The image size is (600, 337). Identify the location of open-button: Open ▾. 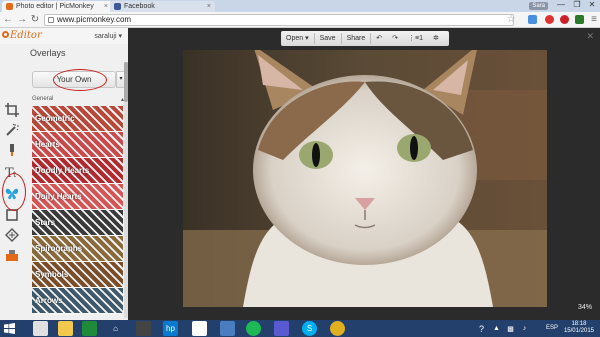
(297, 38).